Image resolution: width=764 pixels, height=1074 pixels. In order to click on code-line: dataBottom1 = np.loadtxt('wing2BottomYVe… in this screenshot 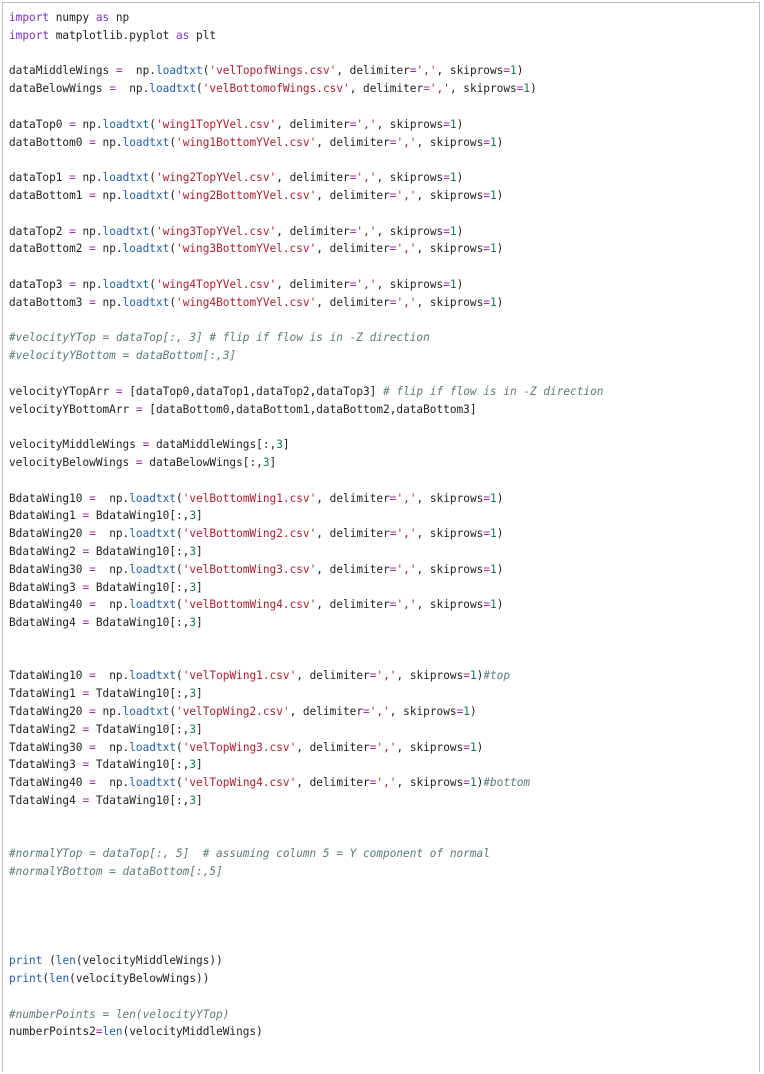, I will do `click(384, 196)`.